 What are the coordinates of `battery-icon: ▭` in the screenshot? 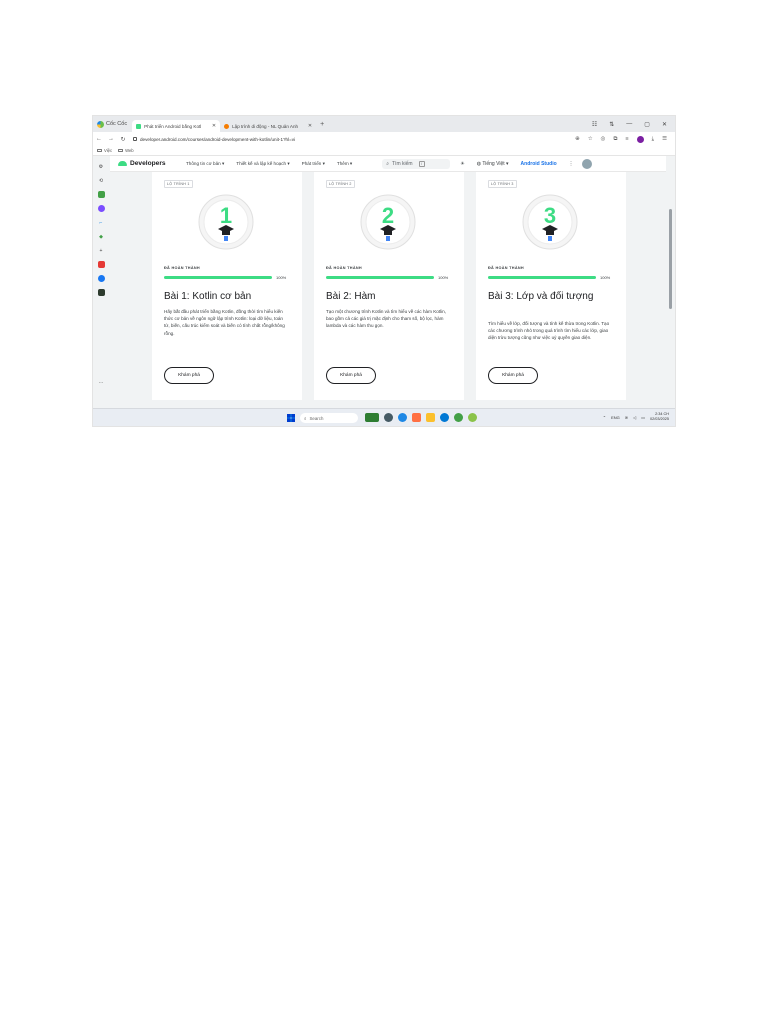 It's located at (643, 417).